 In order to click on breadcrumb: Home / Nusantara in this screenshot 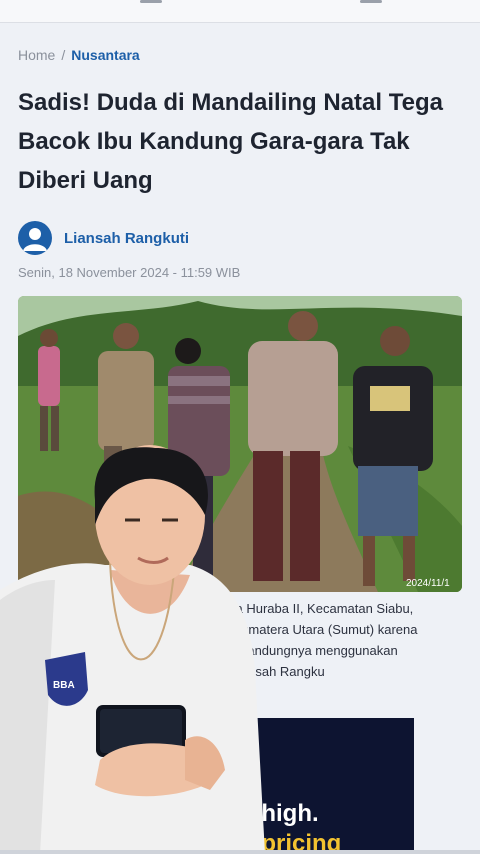, I will do `click(79, 55)`.